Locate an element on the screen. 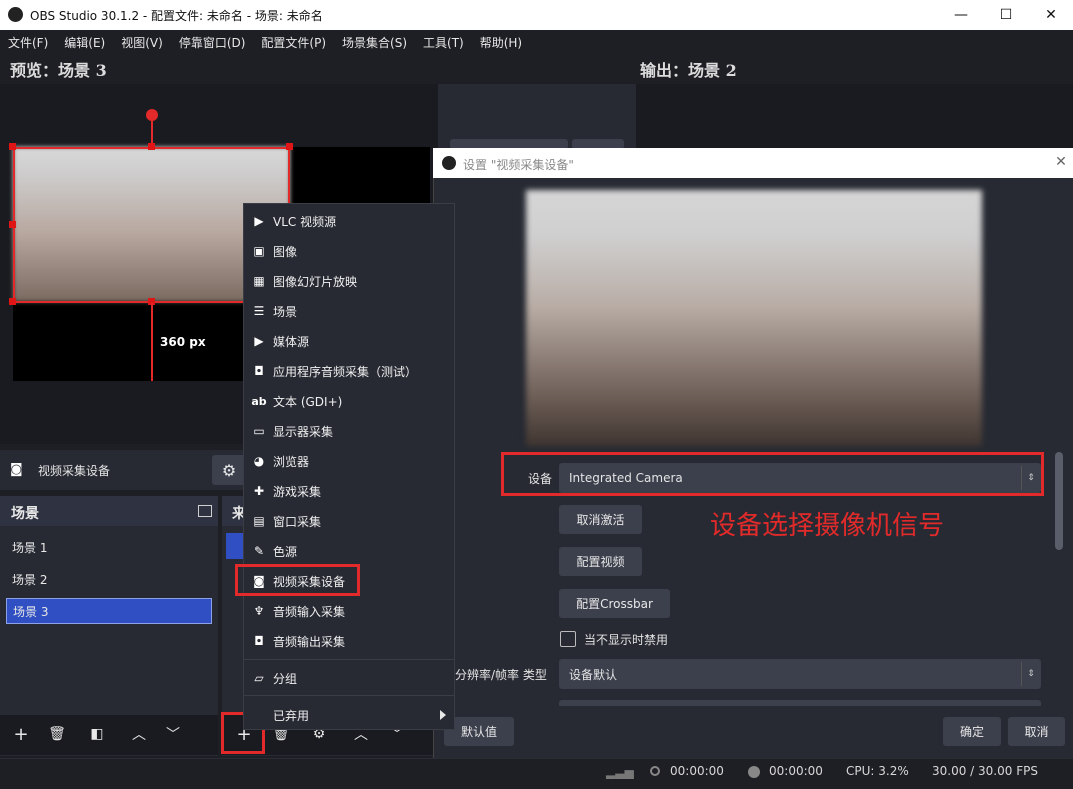 The height and width of the screenshot is (789, 1073). menu-item-display-capture: ▭ 显示器采集 is located at coordinates (350, 431).